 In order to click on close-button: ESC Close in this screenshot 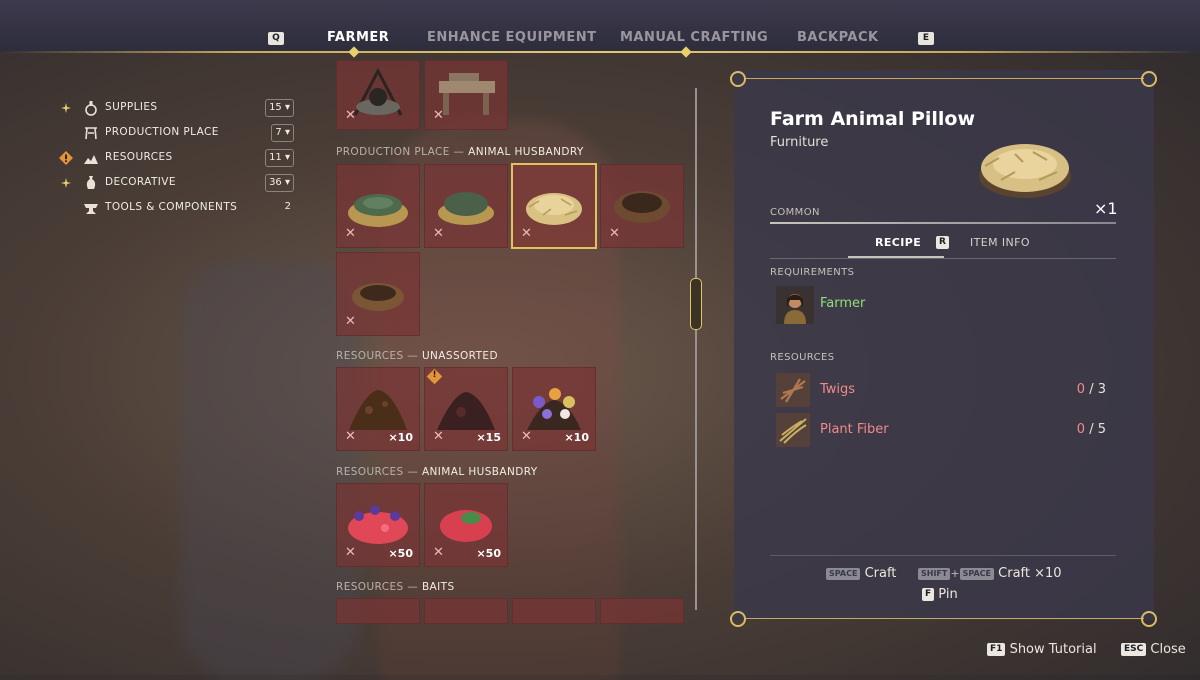, I will do `click(1153, 649)`.